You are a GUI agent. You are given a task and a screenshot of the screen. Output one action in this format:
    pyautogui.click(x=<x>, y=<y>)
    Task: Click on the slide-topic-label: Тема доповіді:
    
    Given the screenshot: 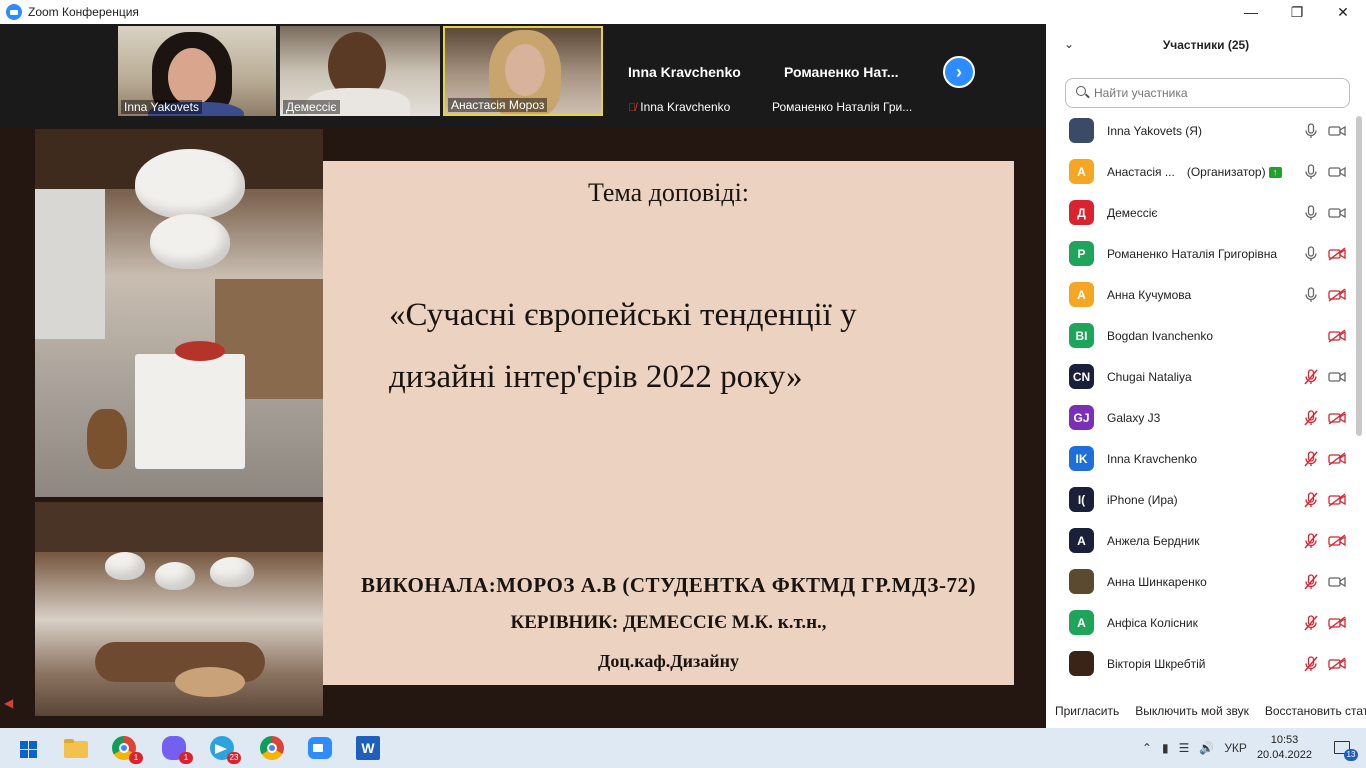 What is the action you would take?
    pyautogui.click(x=668, y=192)
    